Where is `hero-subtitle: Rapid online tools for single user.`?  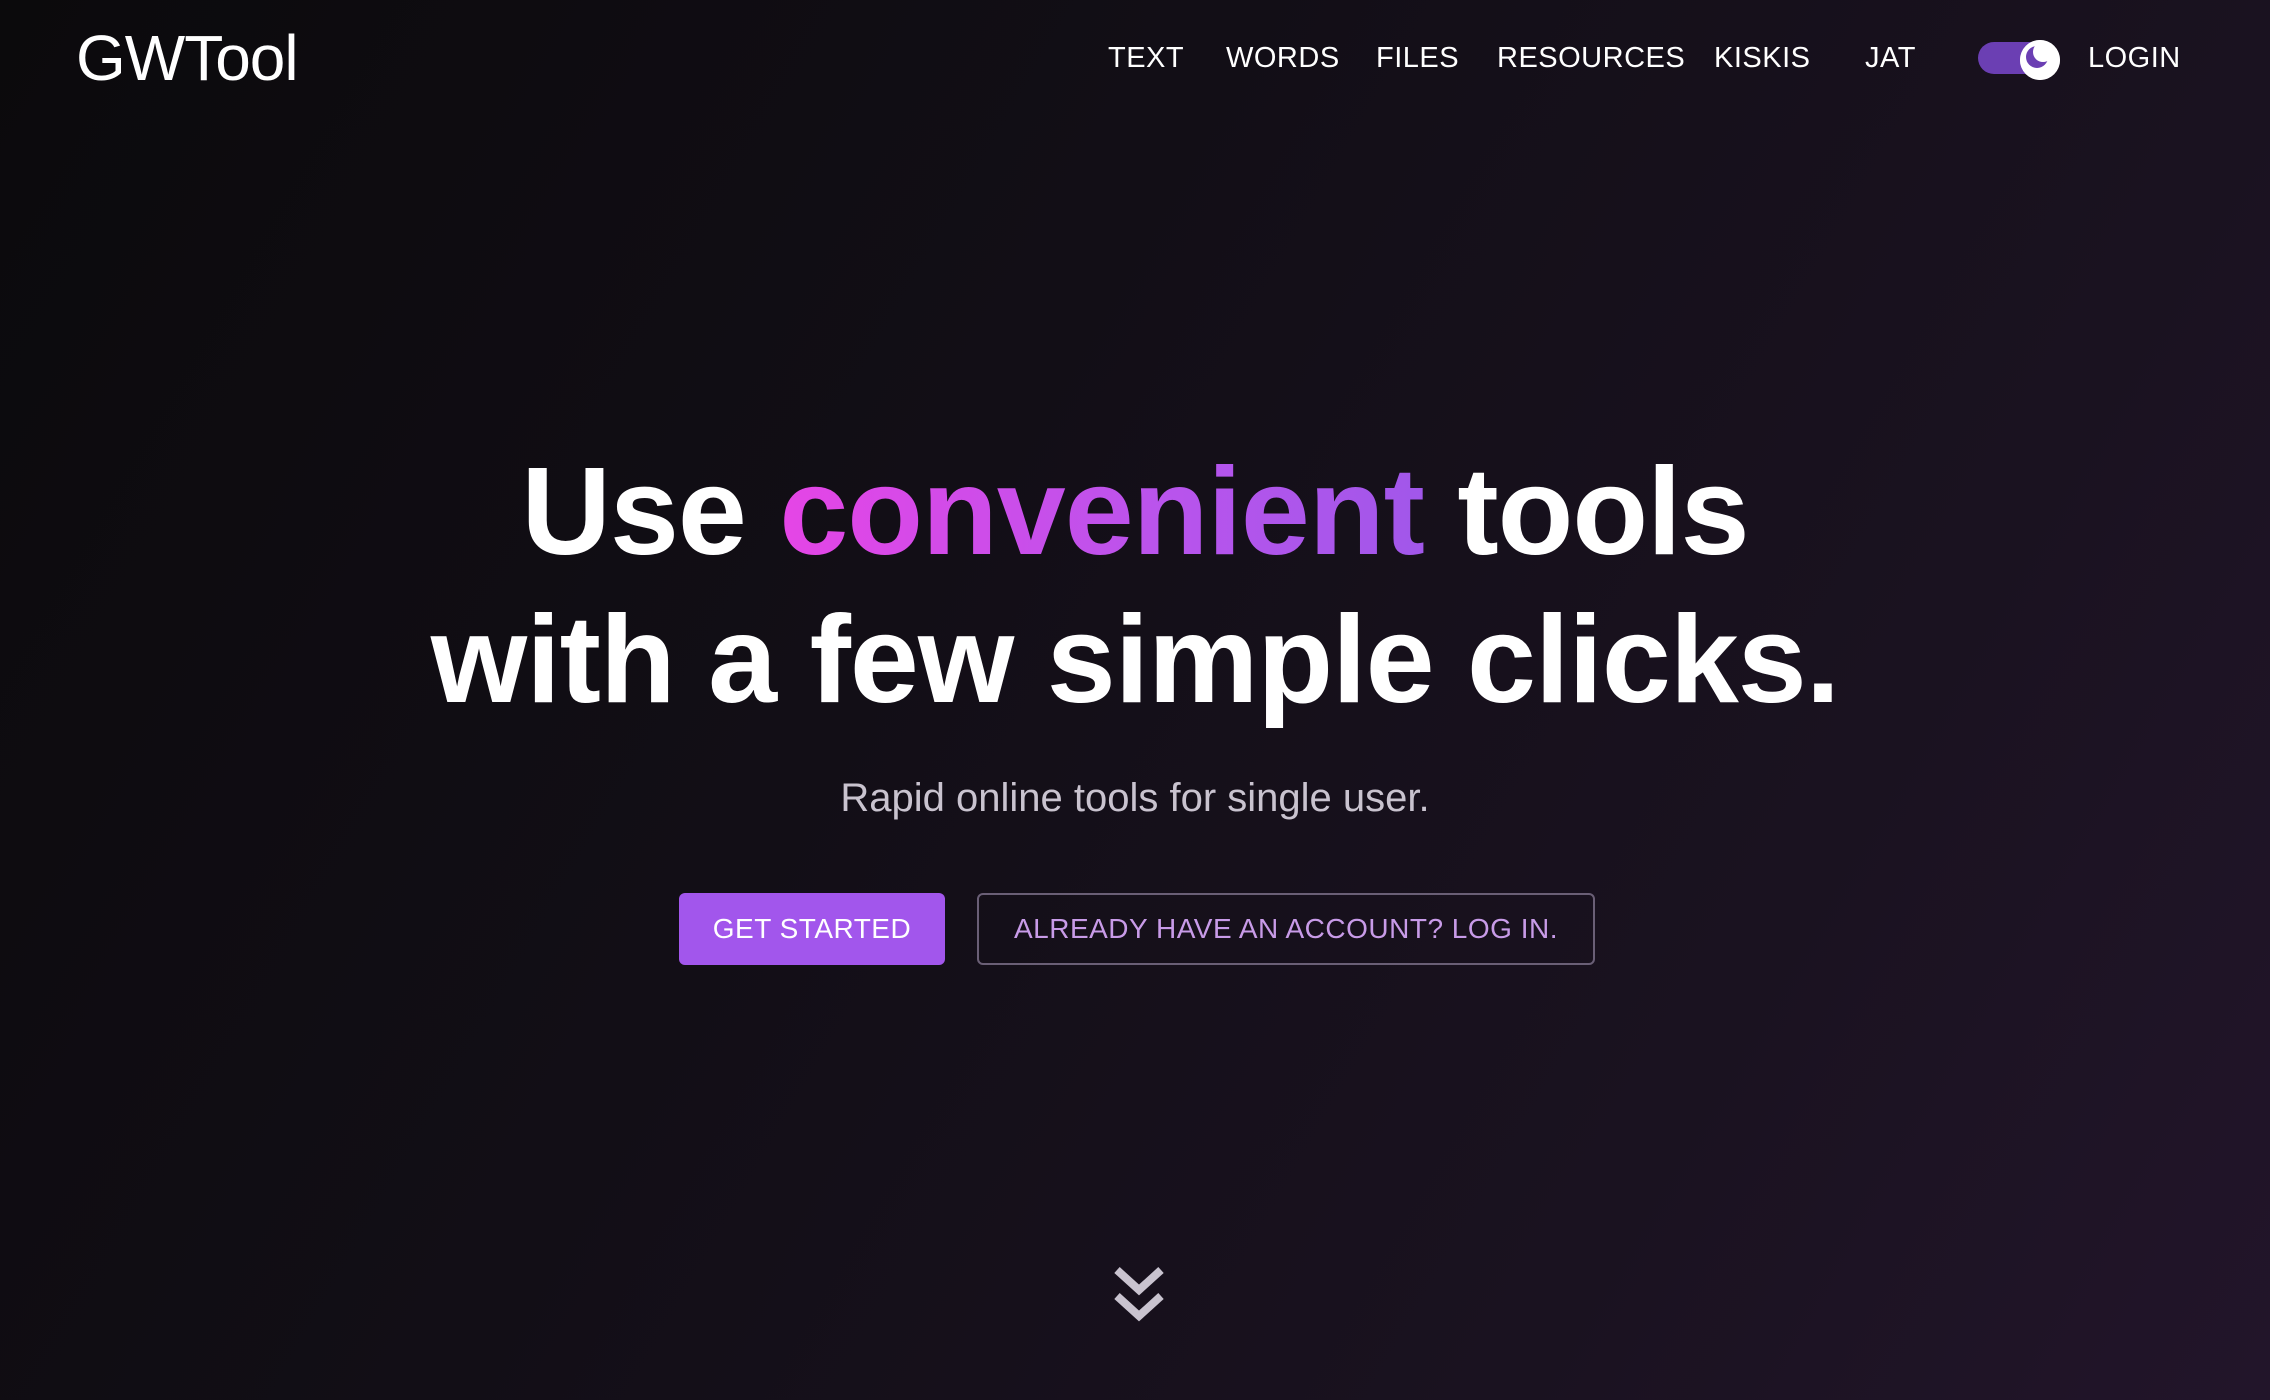
hero-subtitle: Rapid online tools for single user. is located at coordinates (1135, 798).